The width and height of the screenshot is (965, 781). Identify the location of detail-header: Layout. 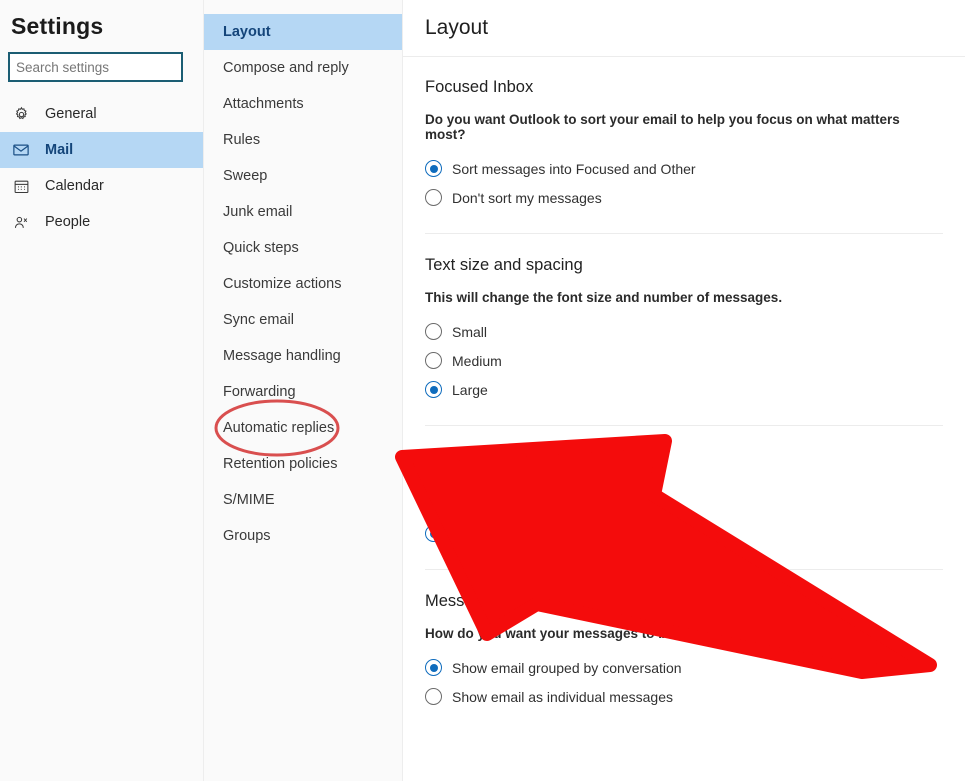
(684, 28).